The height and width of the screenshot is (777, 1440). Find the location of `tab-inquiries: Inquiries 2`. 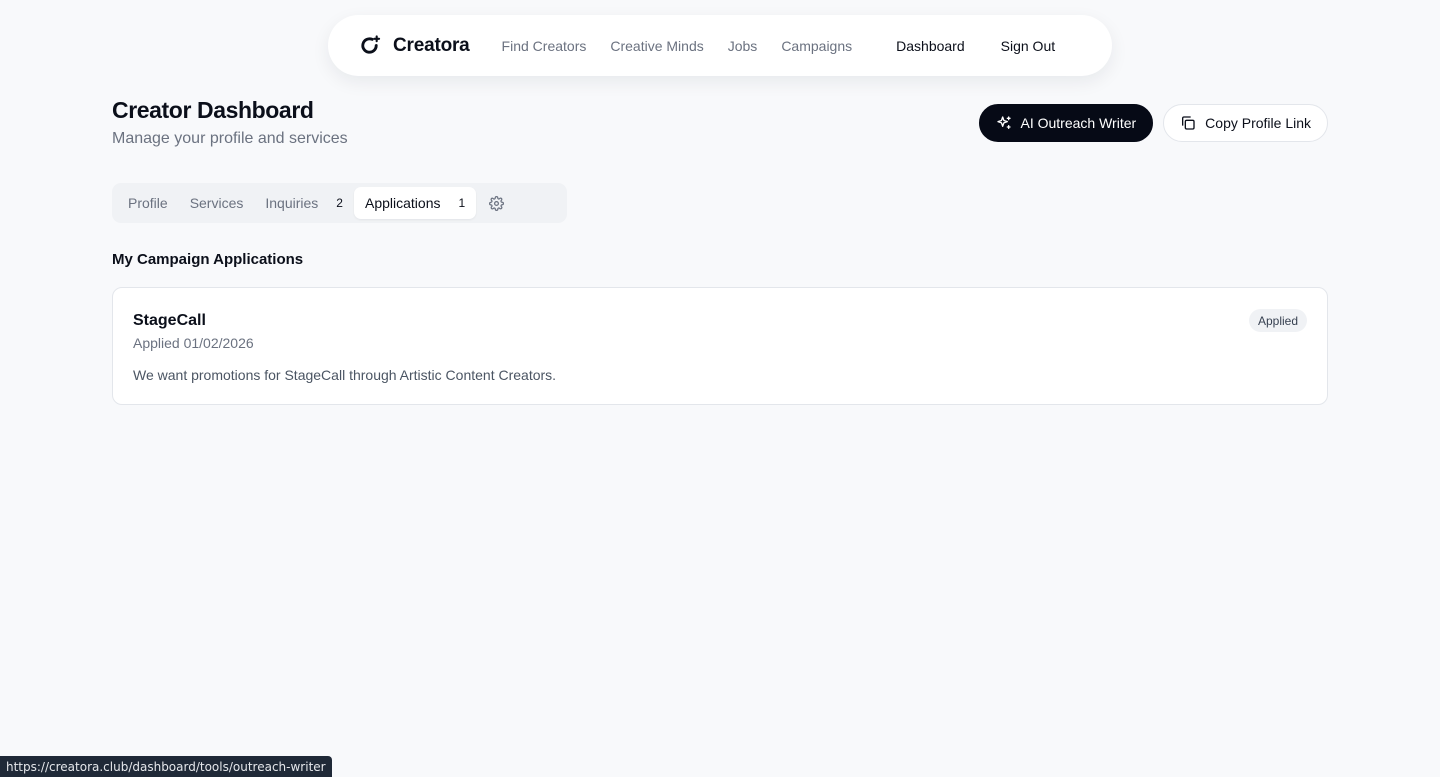

tab-inquiries: Inquiries 2 is located at coordinates (304, 203).